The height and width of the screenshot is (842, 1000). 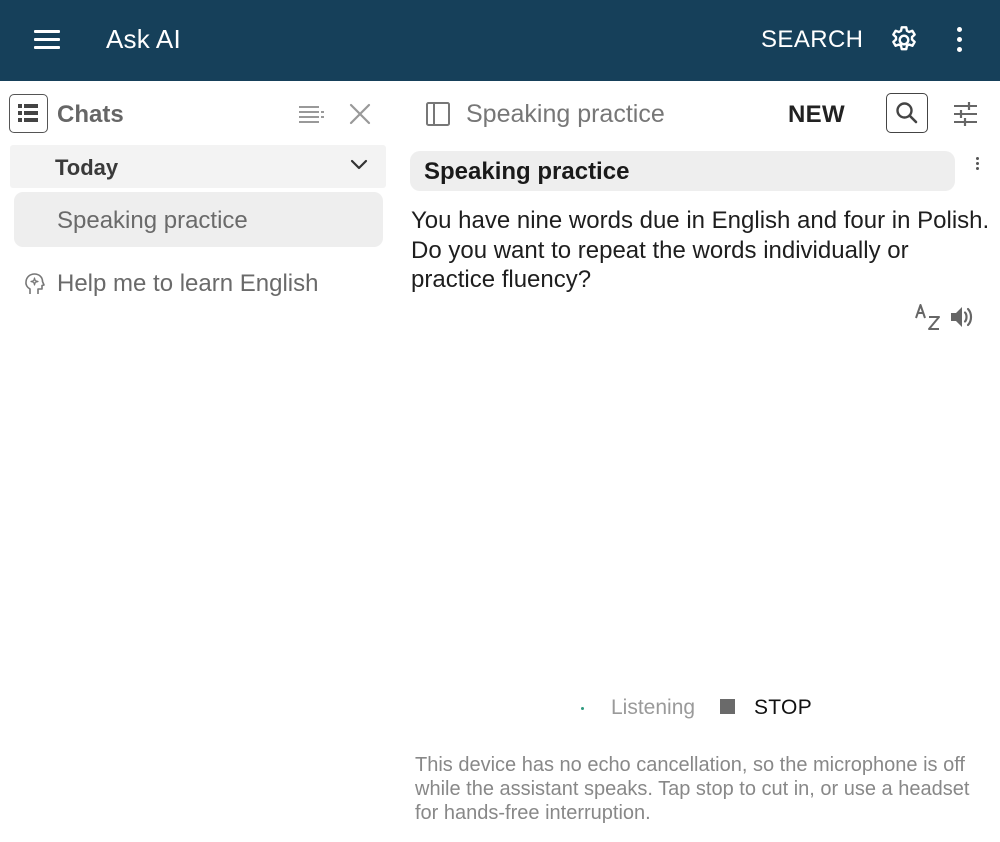 I want to click on chat-title: Speaking practice, so click(x=565, y=114).